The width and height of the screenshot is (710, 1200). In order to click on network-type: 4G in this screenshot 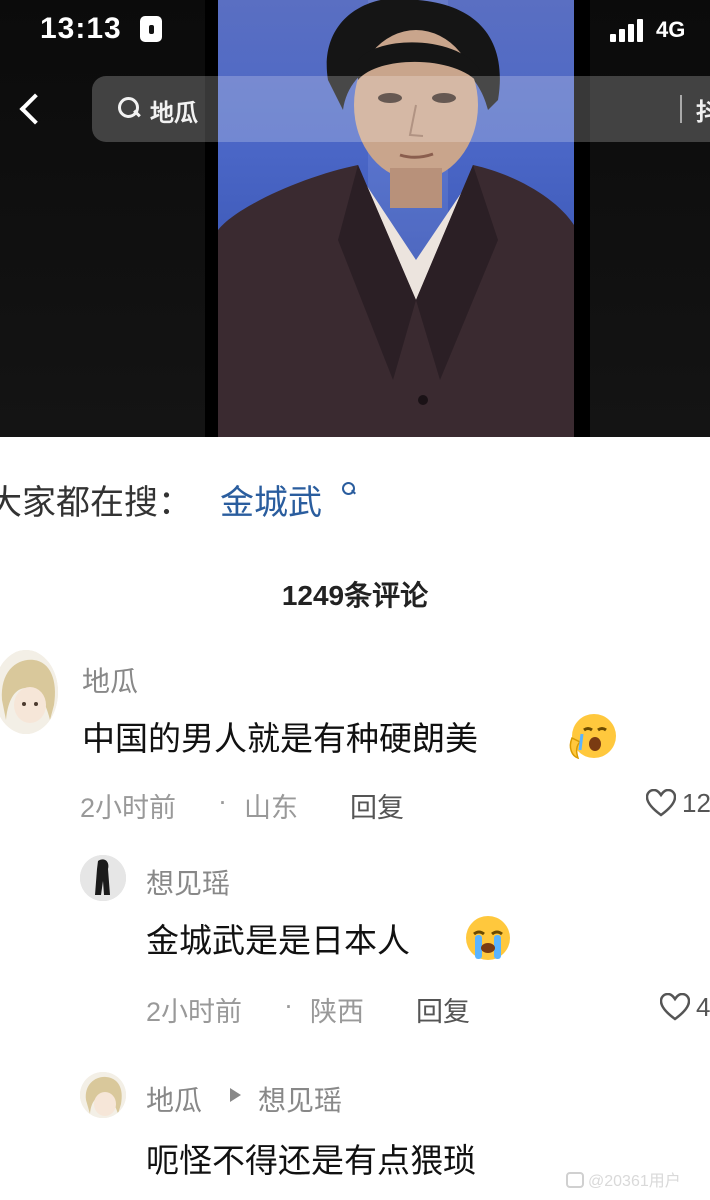, I will do `click(671, 29)`.